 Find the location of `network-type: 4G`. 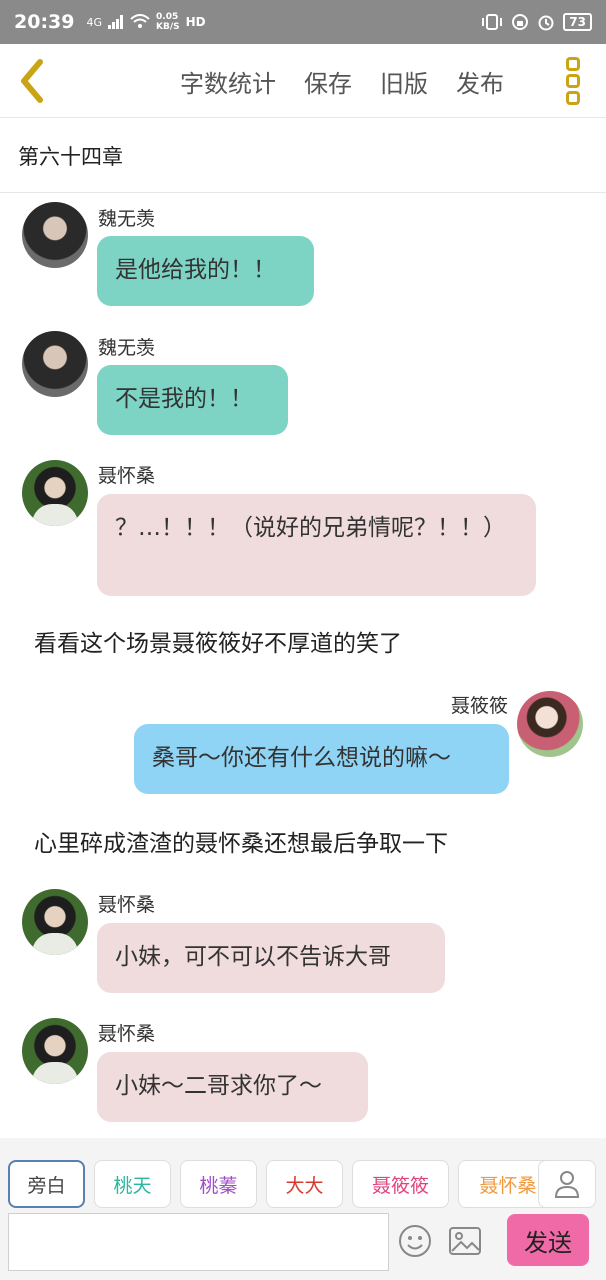

network-type: 4G is located at coordinates (94, 22).